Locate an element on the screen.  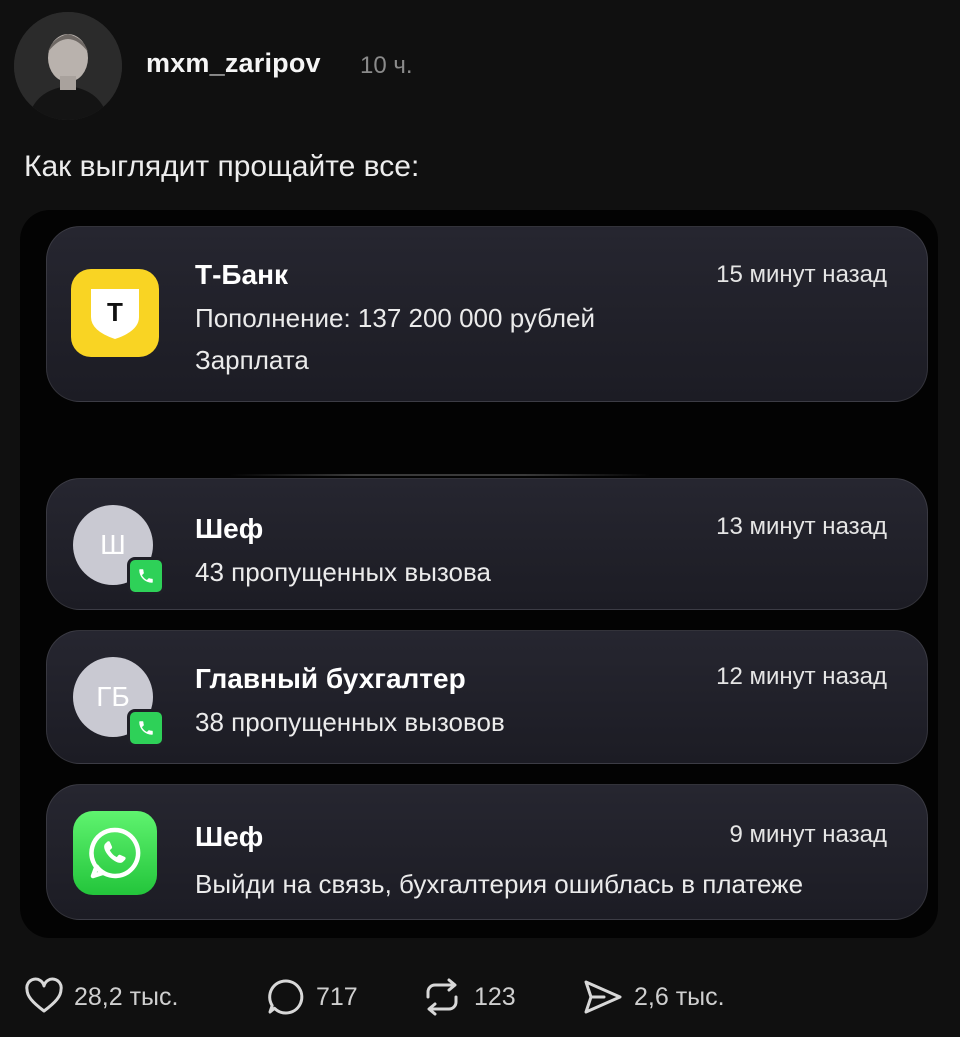
share-icon is located at coordinates (603, 997).